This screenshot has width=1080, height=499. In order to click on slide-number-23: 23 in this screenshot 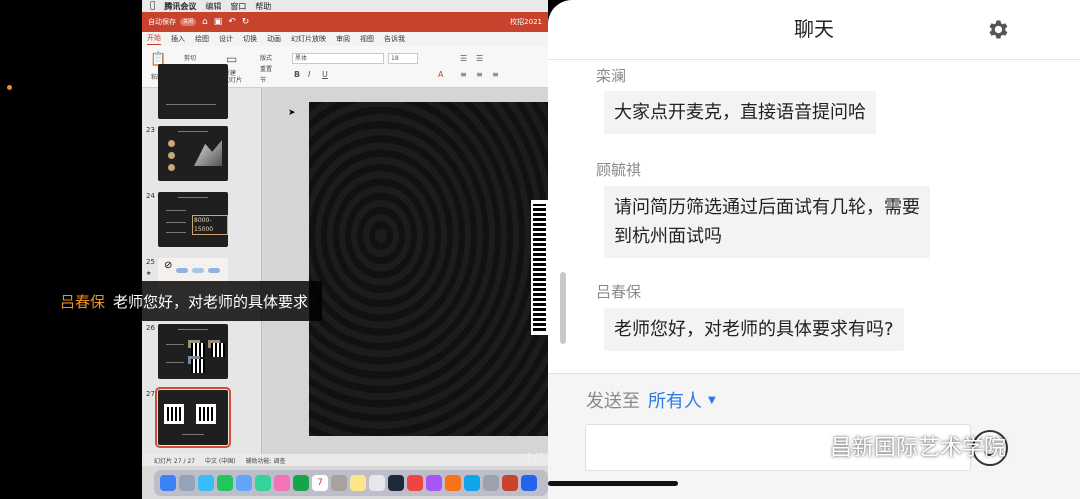, I will do `click(150, 130)`.